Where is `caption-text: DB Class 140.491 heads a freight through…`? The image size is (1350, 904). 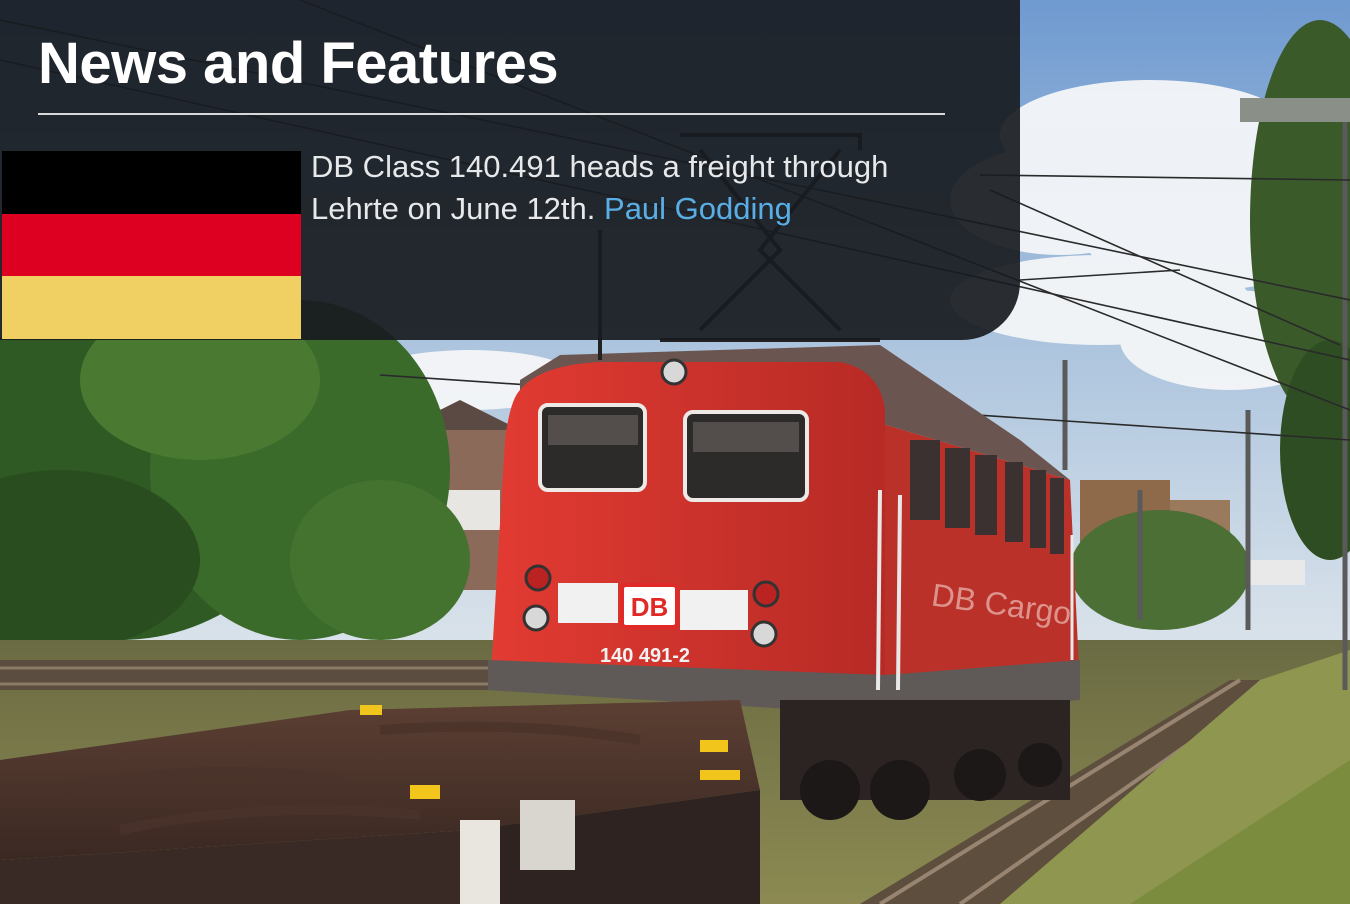 caption-text: DB Class 140.491 heads a freight through… is located at coordinates (600, 187).